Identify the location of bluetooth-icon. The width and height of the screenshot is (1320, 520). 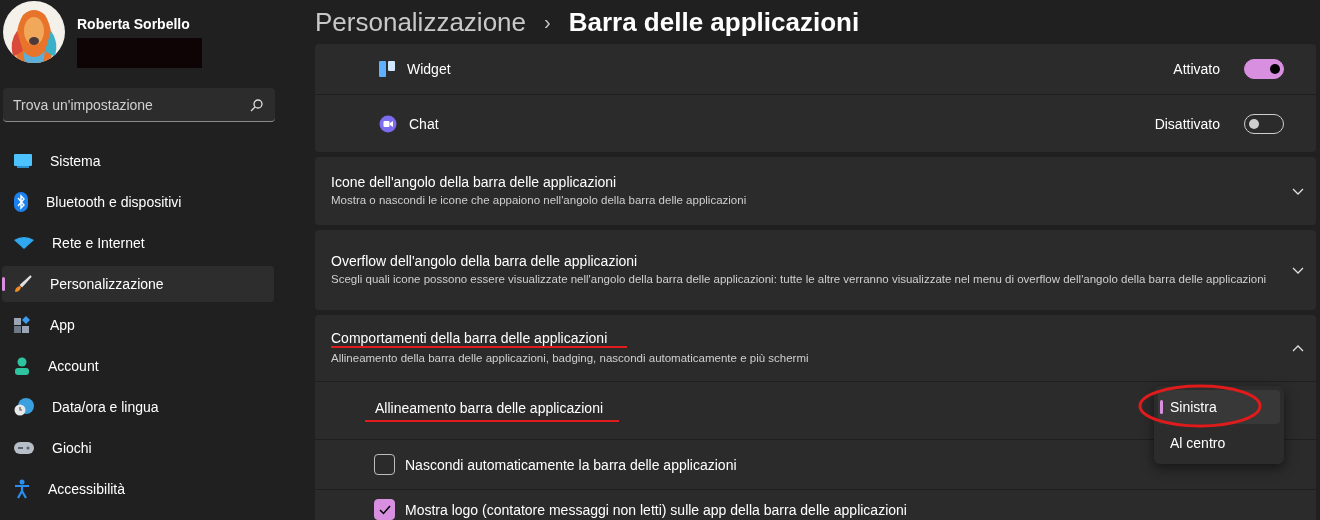
(21, 202).